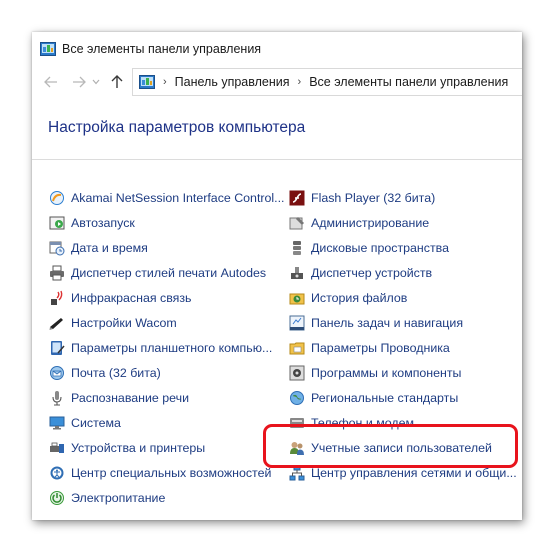  What do you see at coordinates (297, 397) in the screenshot?
I see `region-icon` at bounding box center [297, 397].